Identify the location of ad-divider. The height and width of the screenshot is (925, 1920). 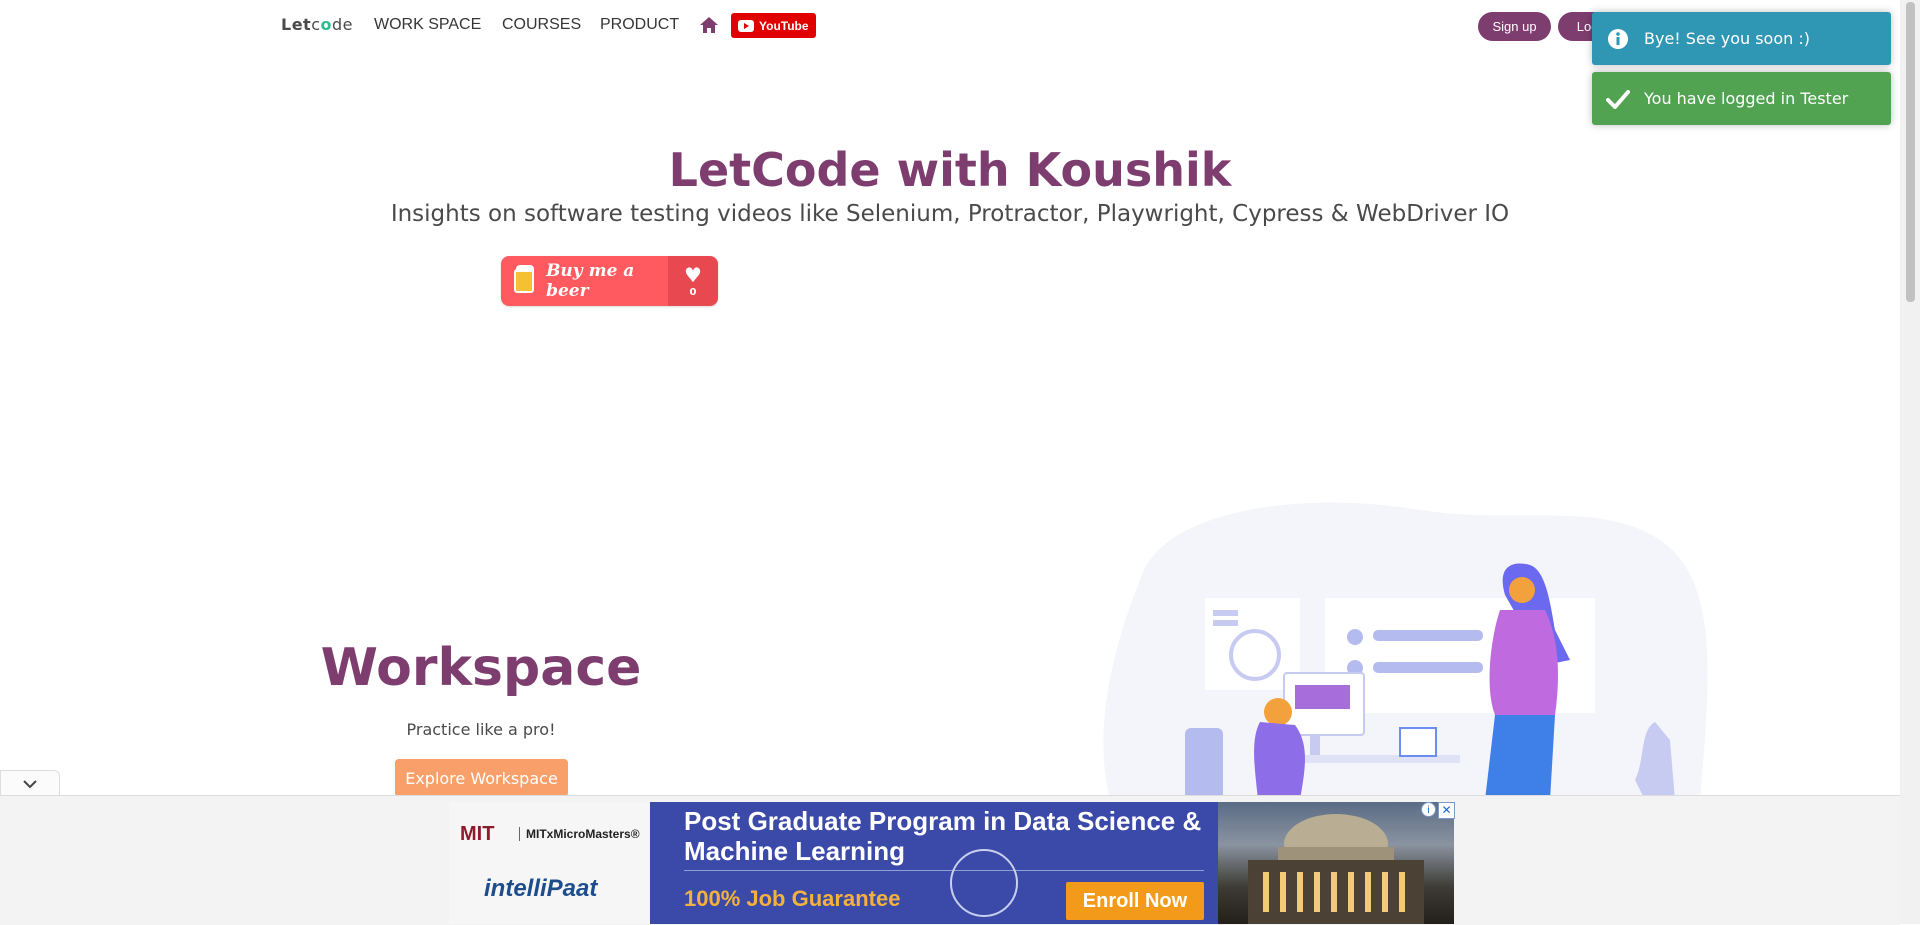
(944, 870).